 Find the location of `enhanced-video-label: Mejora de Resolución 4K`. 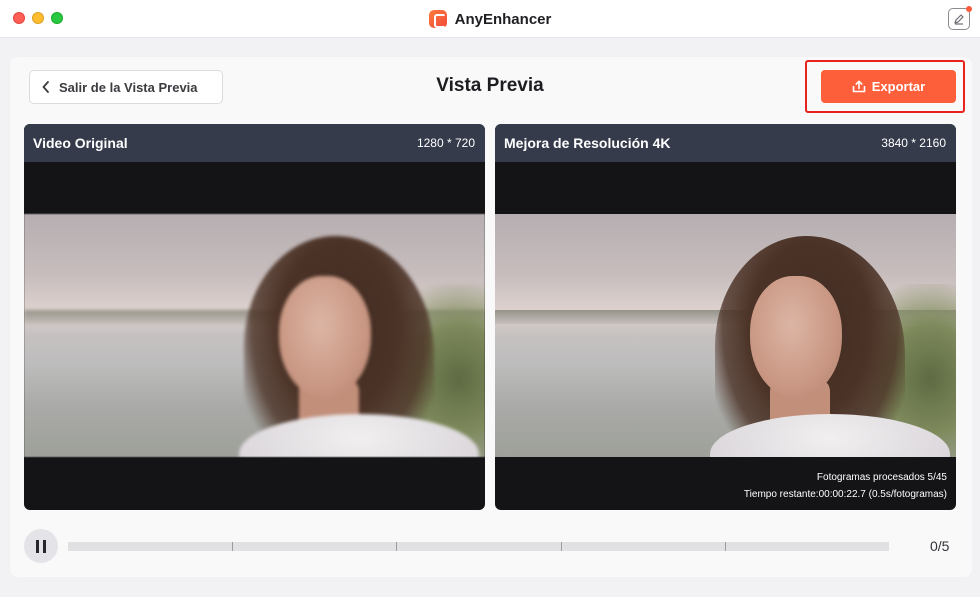

enhanced-video-label: Mejora de Resolución 4K is located at coordinates (587, 143).